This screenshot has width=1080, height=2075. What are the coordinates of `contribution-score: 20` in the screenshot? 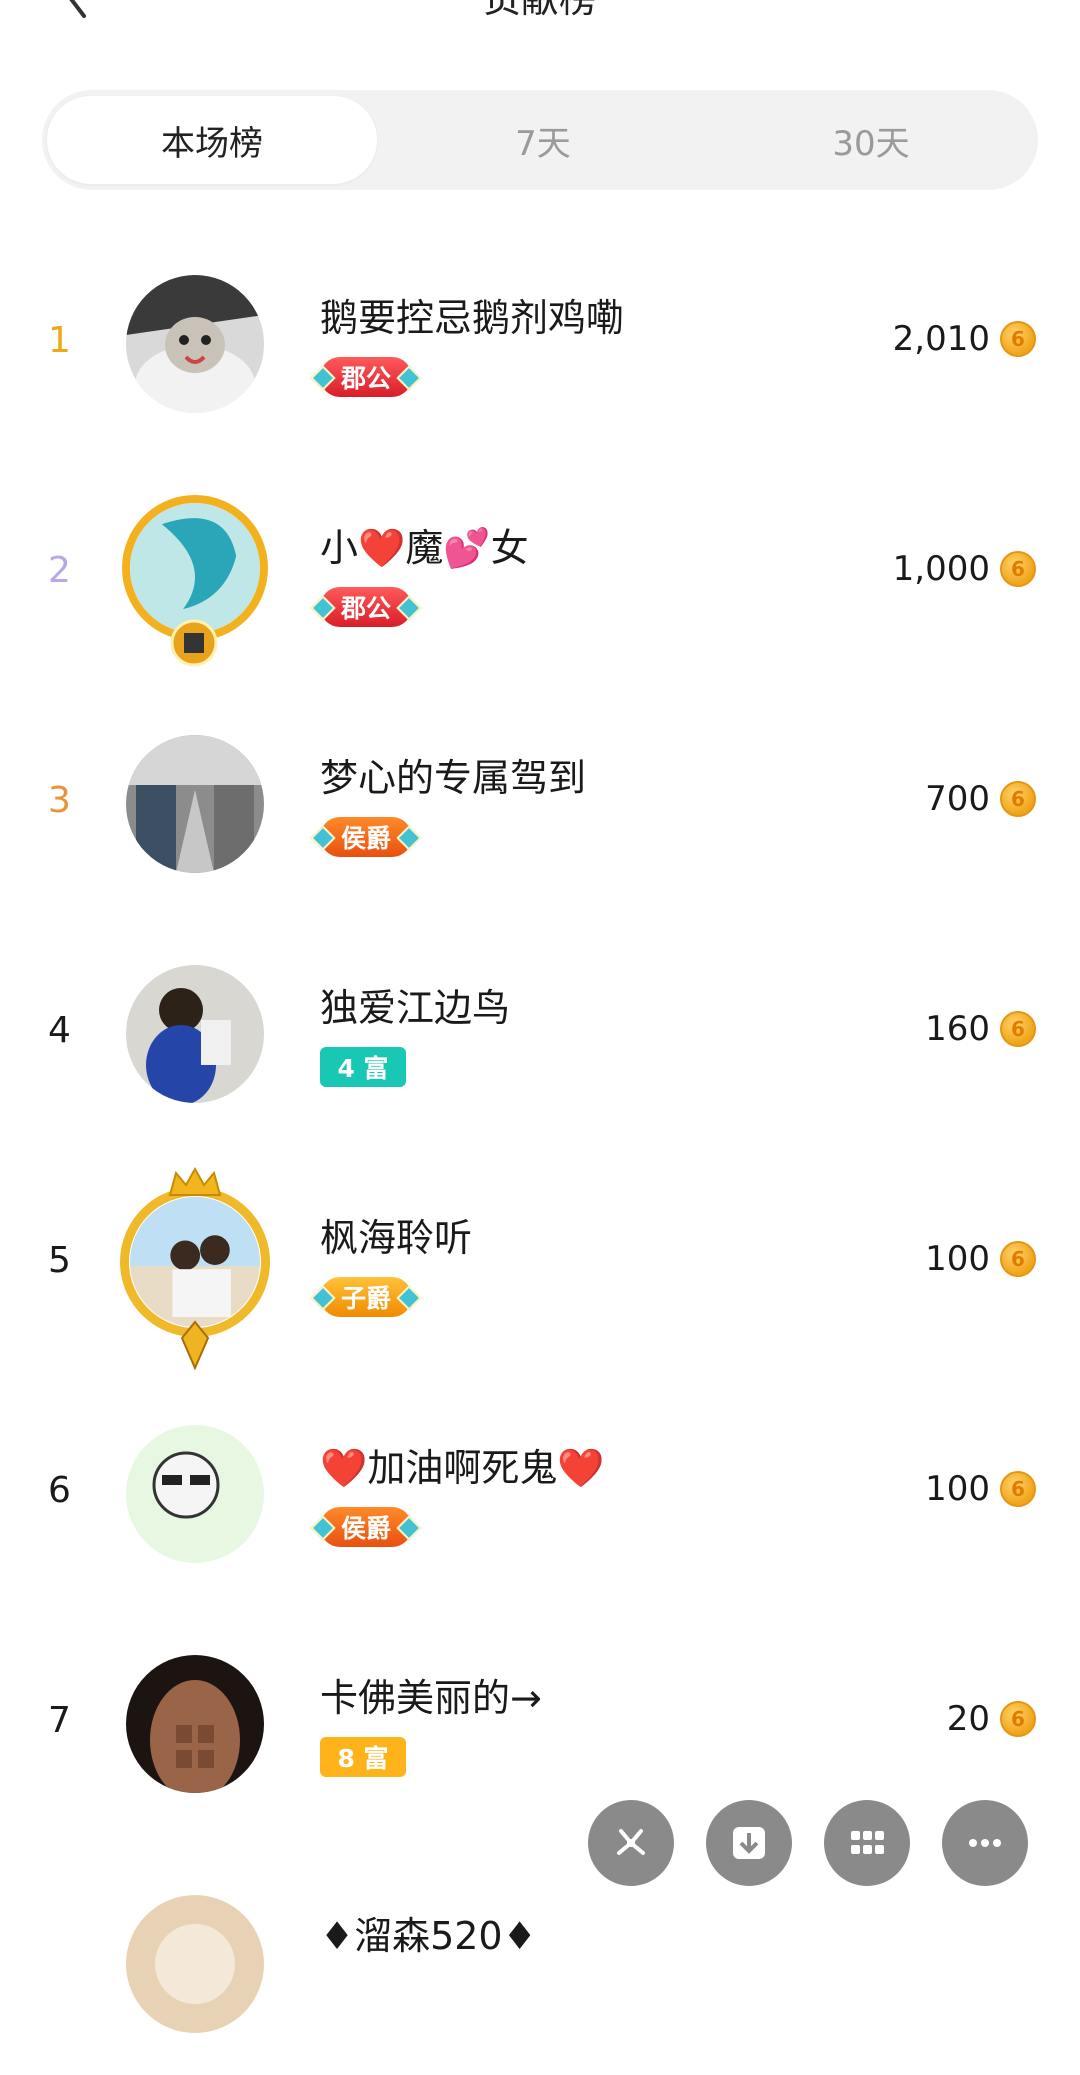 It's located at (968, 1719).